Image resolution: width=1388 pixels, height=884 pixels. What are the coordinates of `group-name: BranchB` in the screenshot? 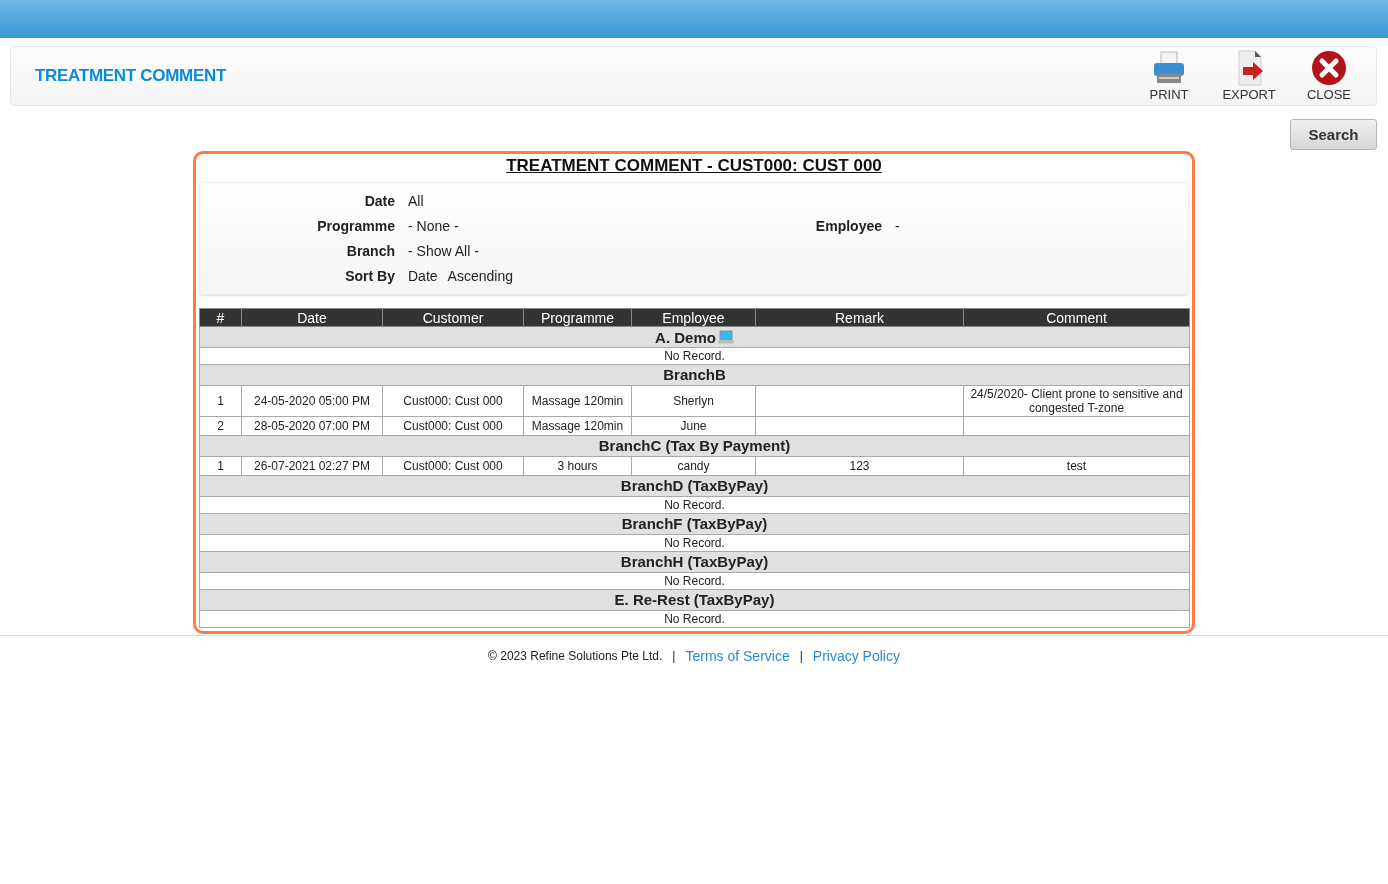 It's located at (694, 374).